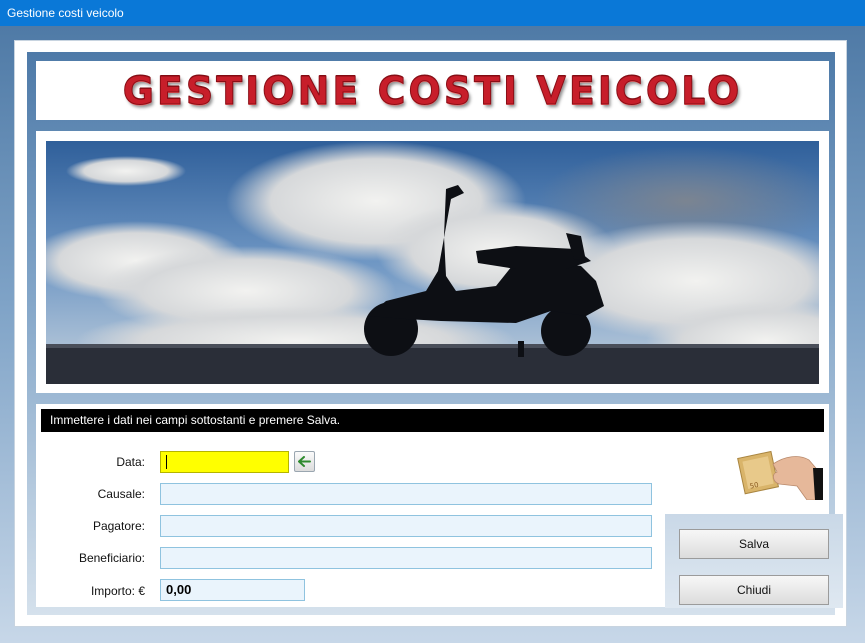  Describe the element at coordinates (432, 13) in the screenshot. I see `window-titlebar: Gestione costi veicolo` at that location.